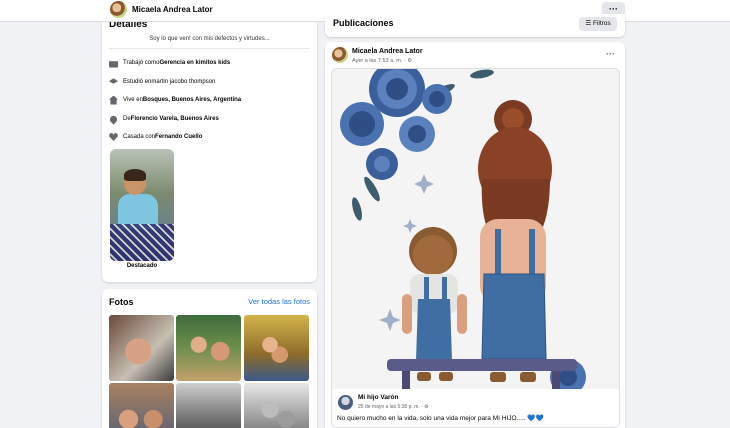  I want to click on info-from-link: Florencio Varela, Buenos Aires, so click(175, 119).